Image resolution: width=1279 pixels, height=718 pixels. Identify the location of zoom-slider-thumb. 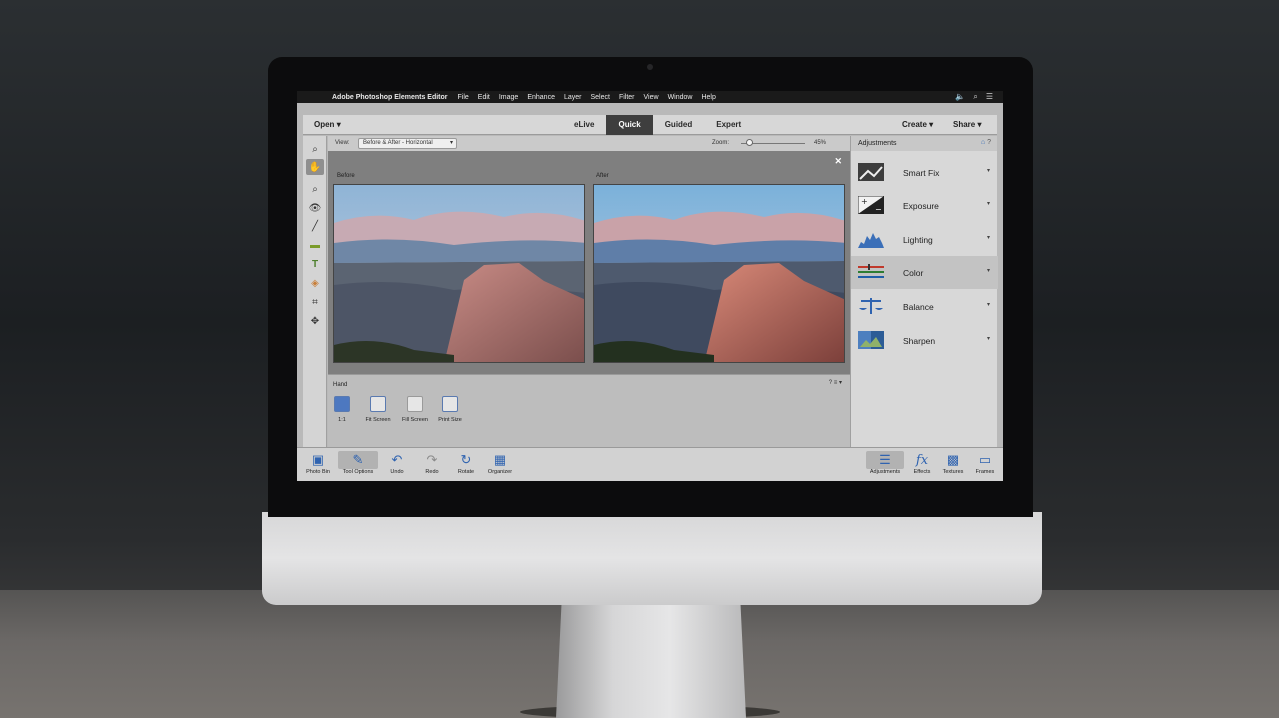
(749, 142).